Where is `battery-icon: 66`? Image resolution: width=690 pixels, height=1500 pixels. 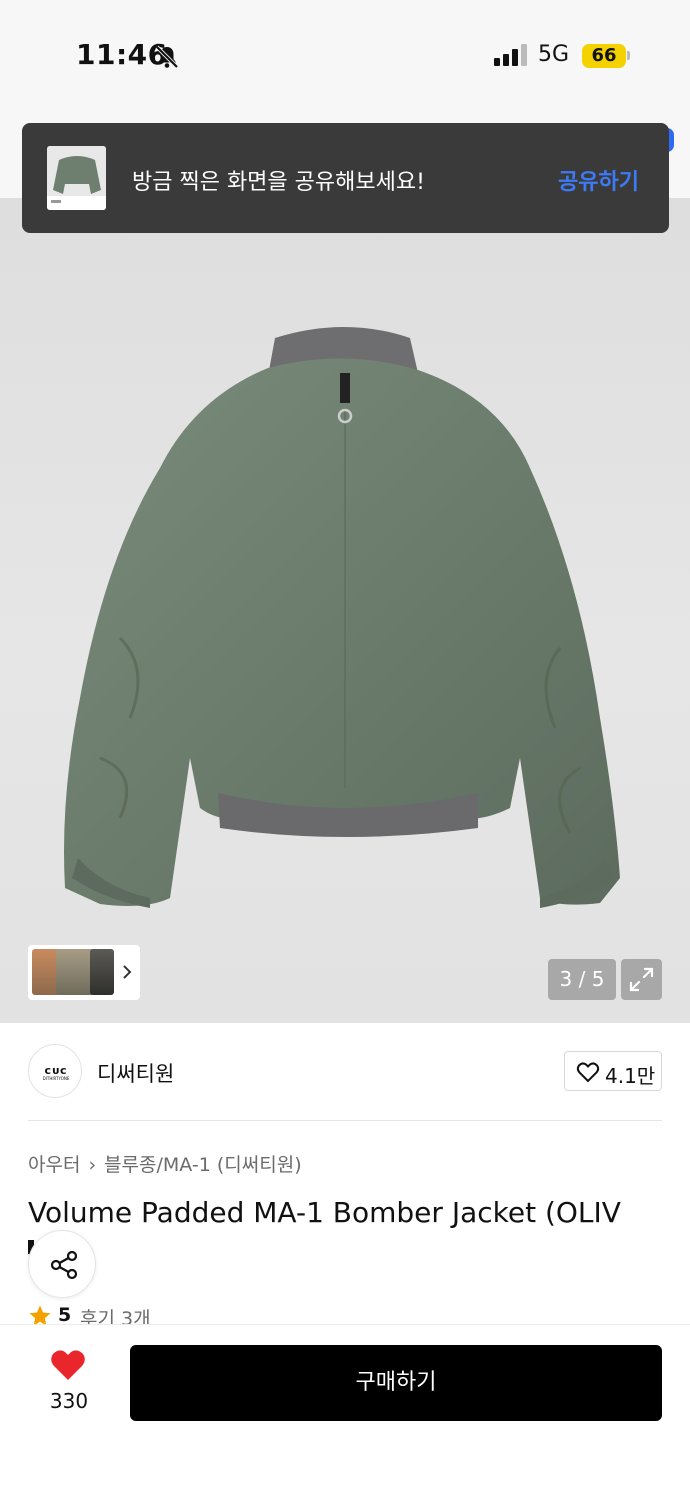
battery-icon: 66 is located at coordinates (604, 56).